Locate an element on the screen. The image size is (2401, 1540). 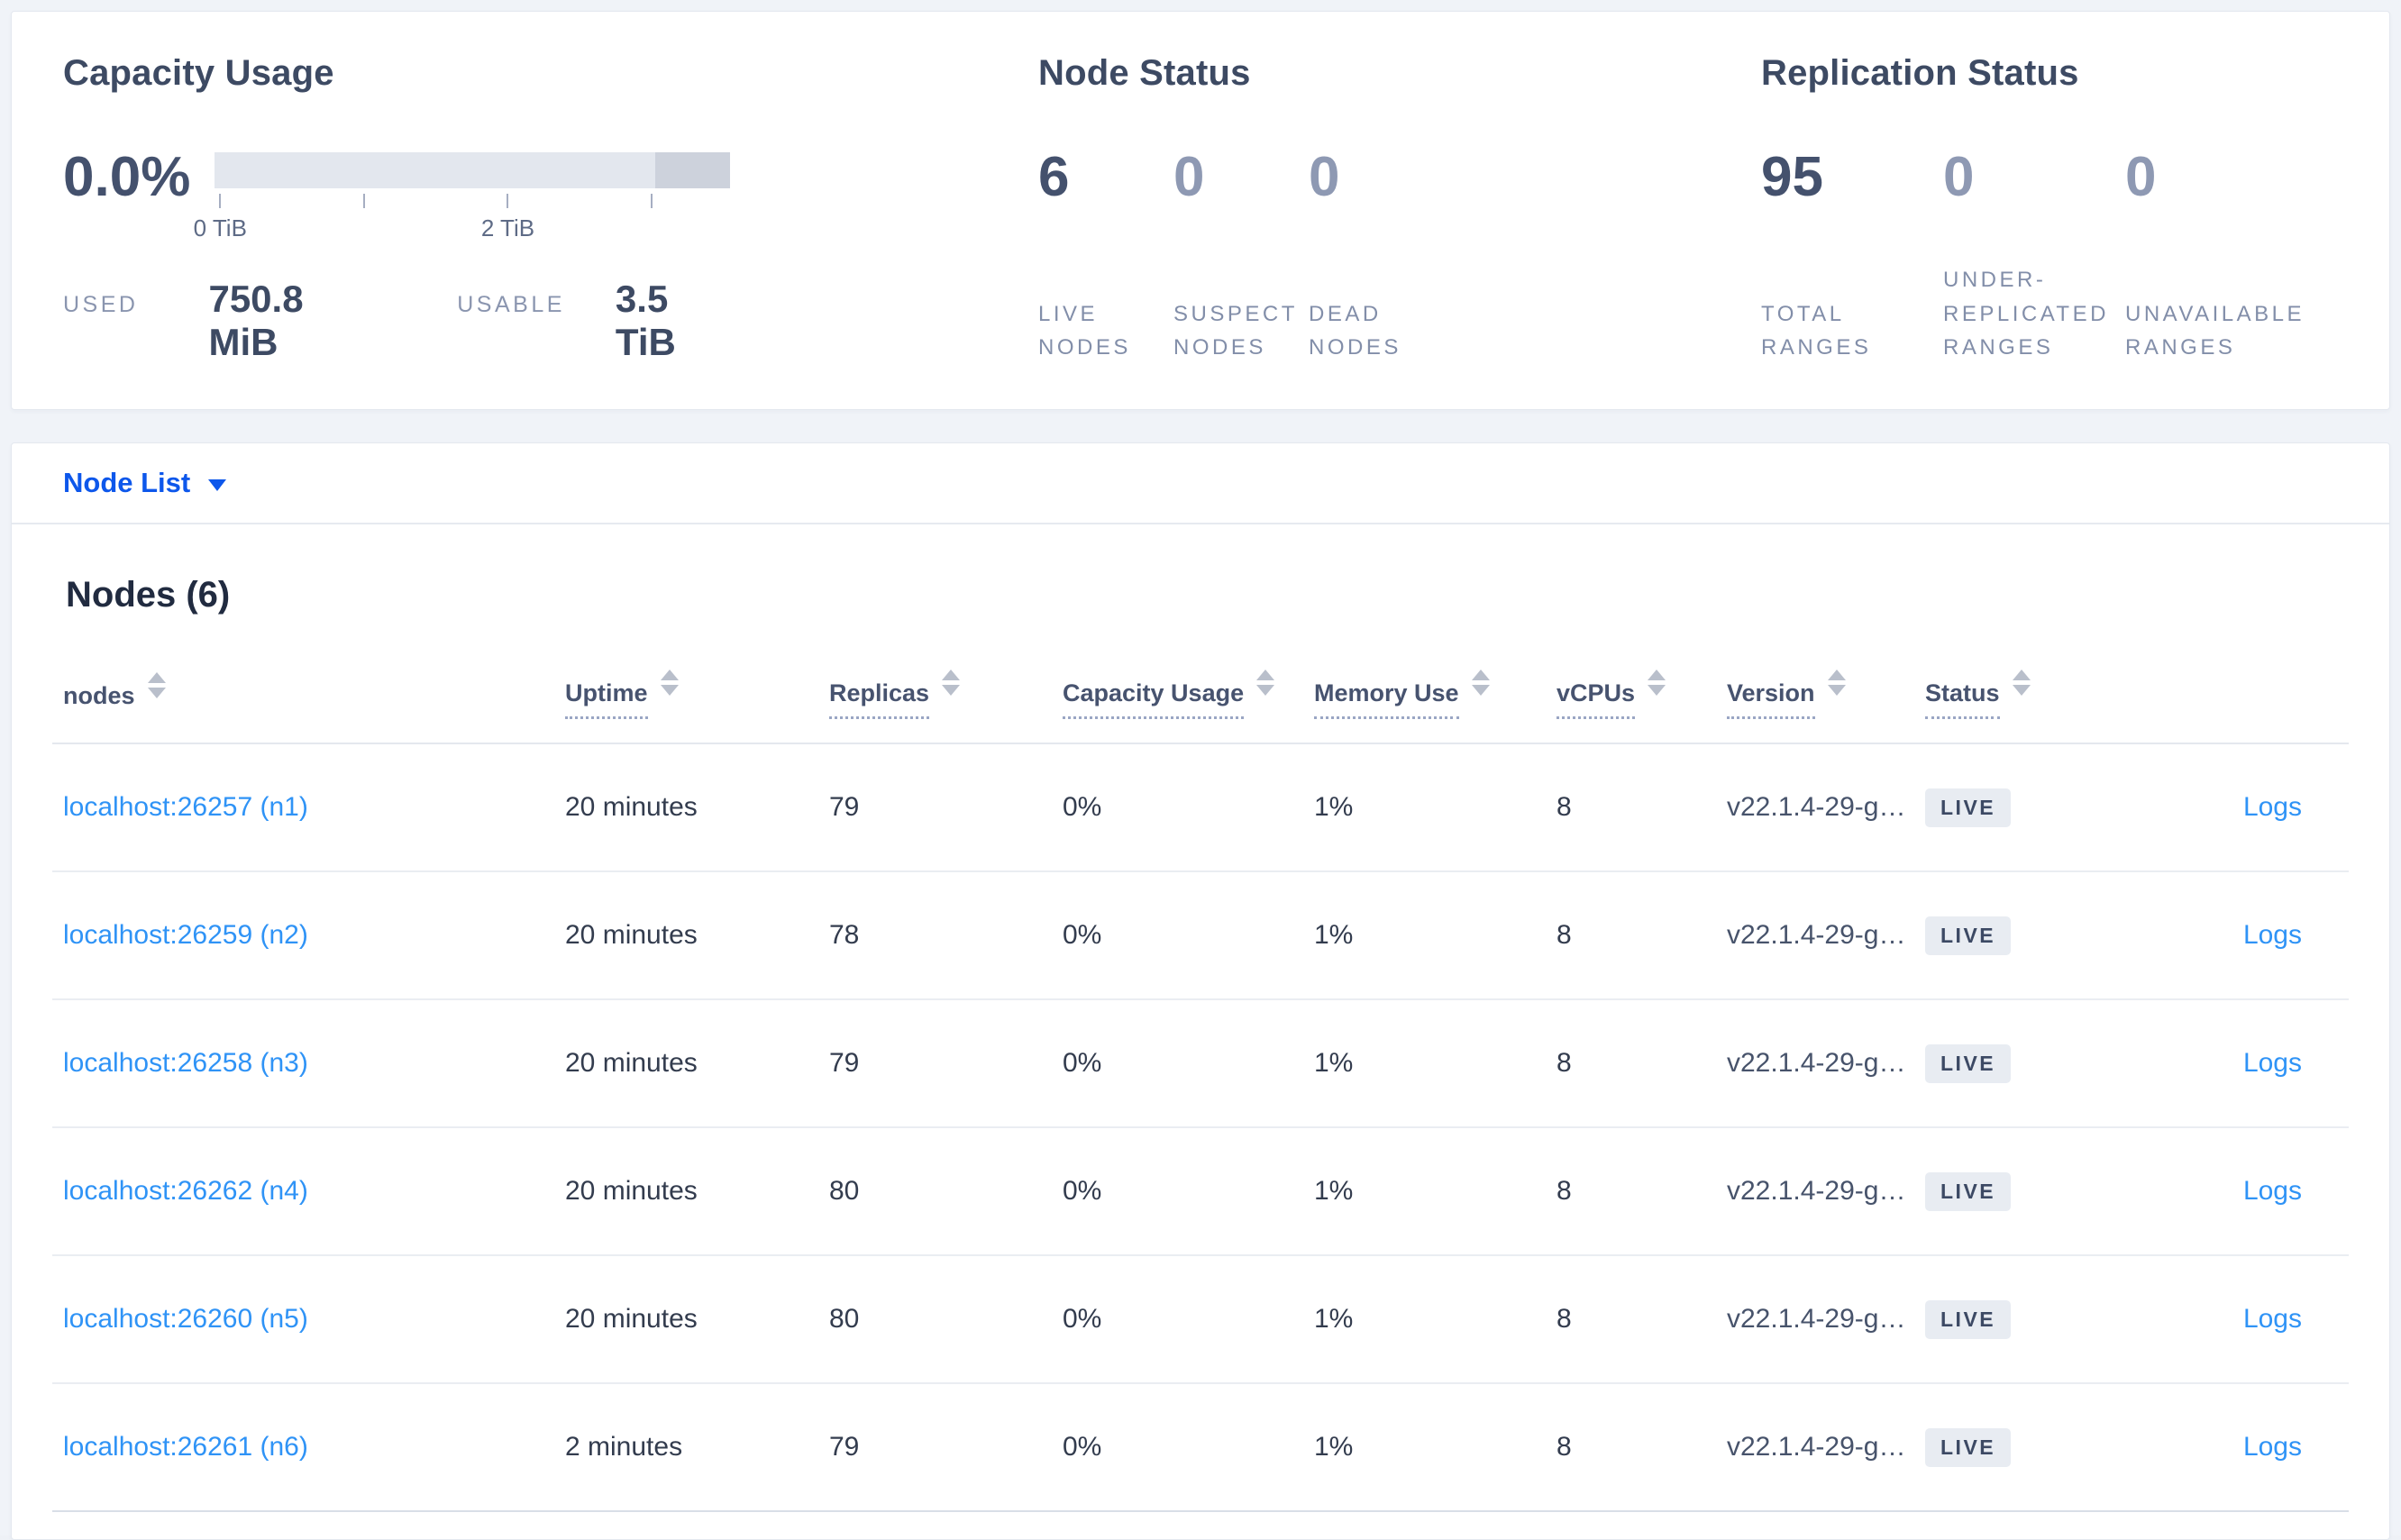
node-link: localhost:26262 (n4) is located at coordinates (185, 1191).